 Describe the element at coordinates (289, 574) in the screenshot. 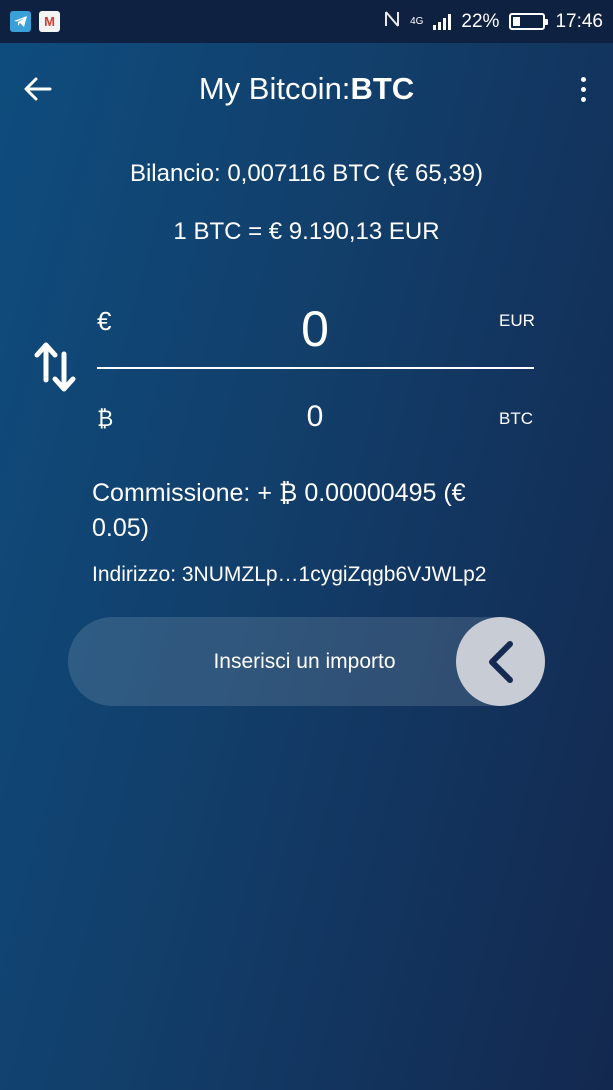

I see `address-text: Indirizzo: 3NUMZLp…1cygiZqgb6VJWLp2` at that location.